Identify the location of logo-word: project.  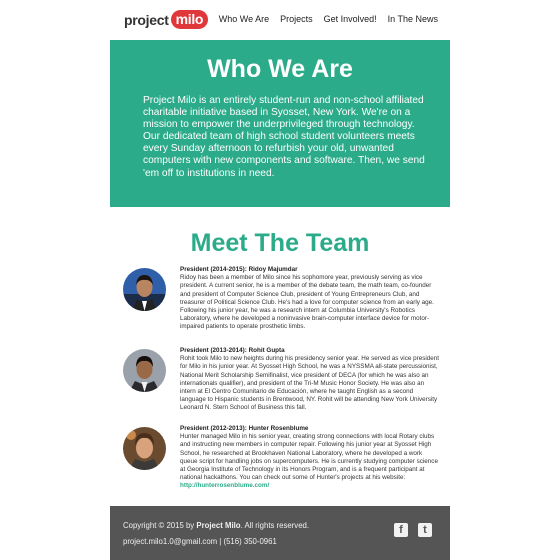
(146, 19).